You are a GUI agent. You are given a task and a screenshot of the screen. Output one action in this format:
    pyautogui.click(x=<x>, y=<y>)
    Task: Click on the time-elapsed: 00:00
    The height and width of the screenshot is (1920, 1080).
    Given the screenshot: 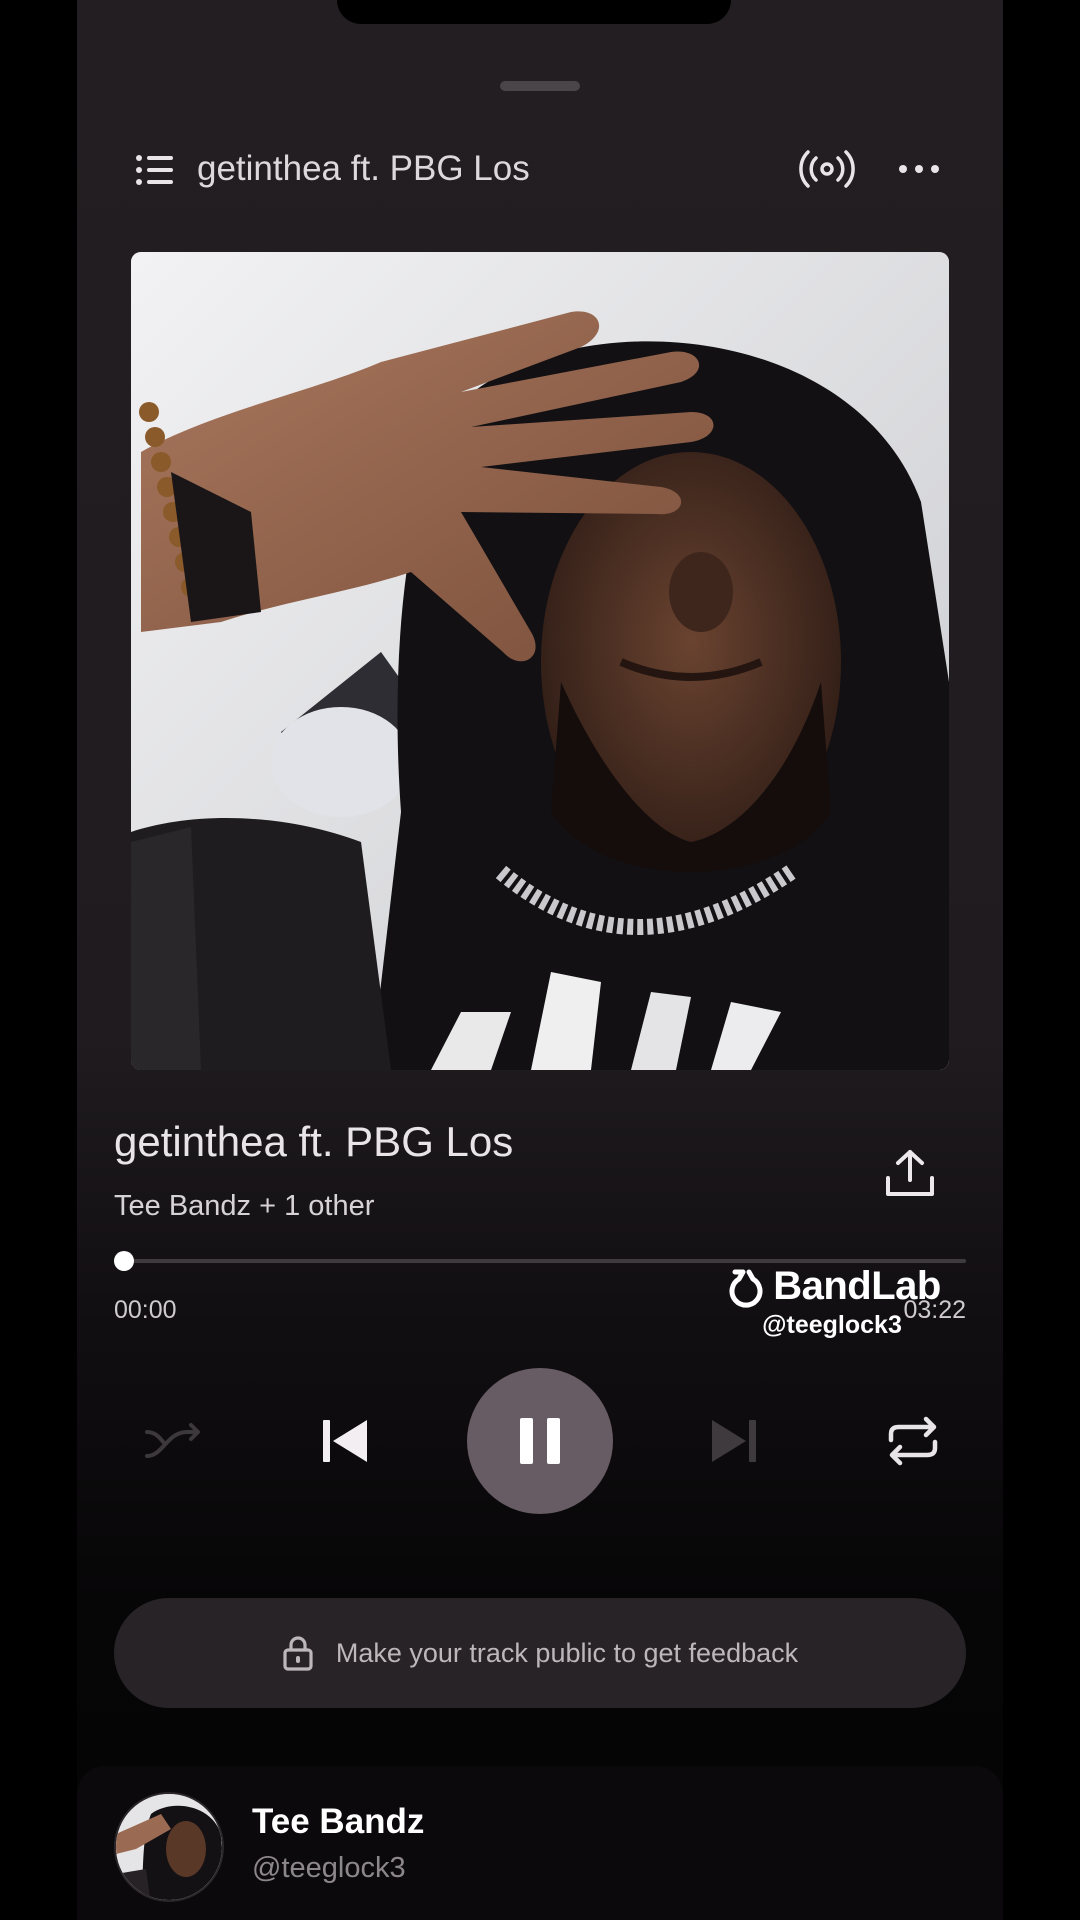 What is the action you would take?
    pyautogui.click(x=145, y=1310)
    